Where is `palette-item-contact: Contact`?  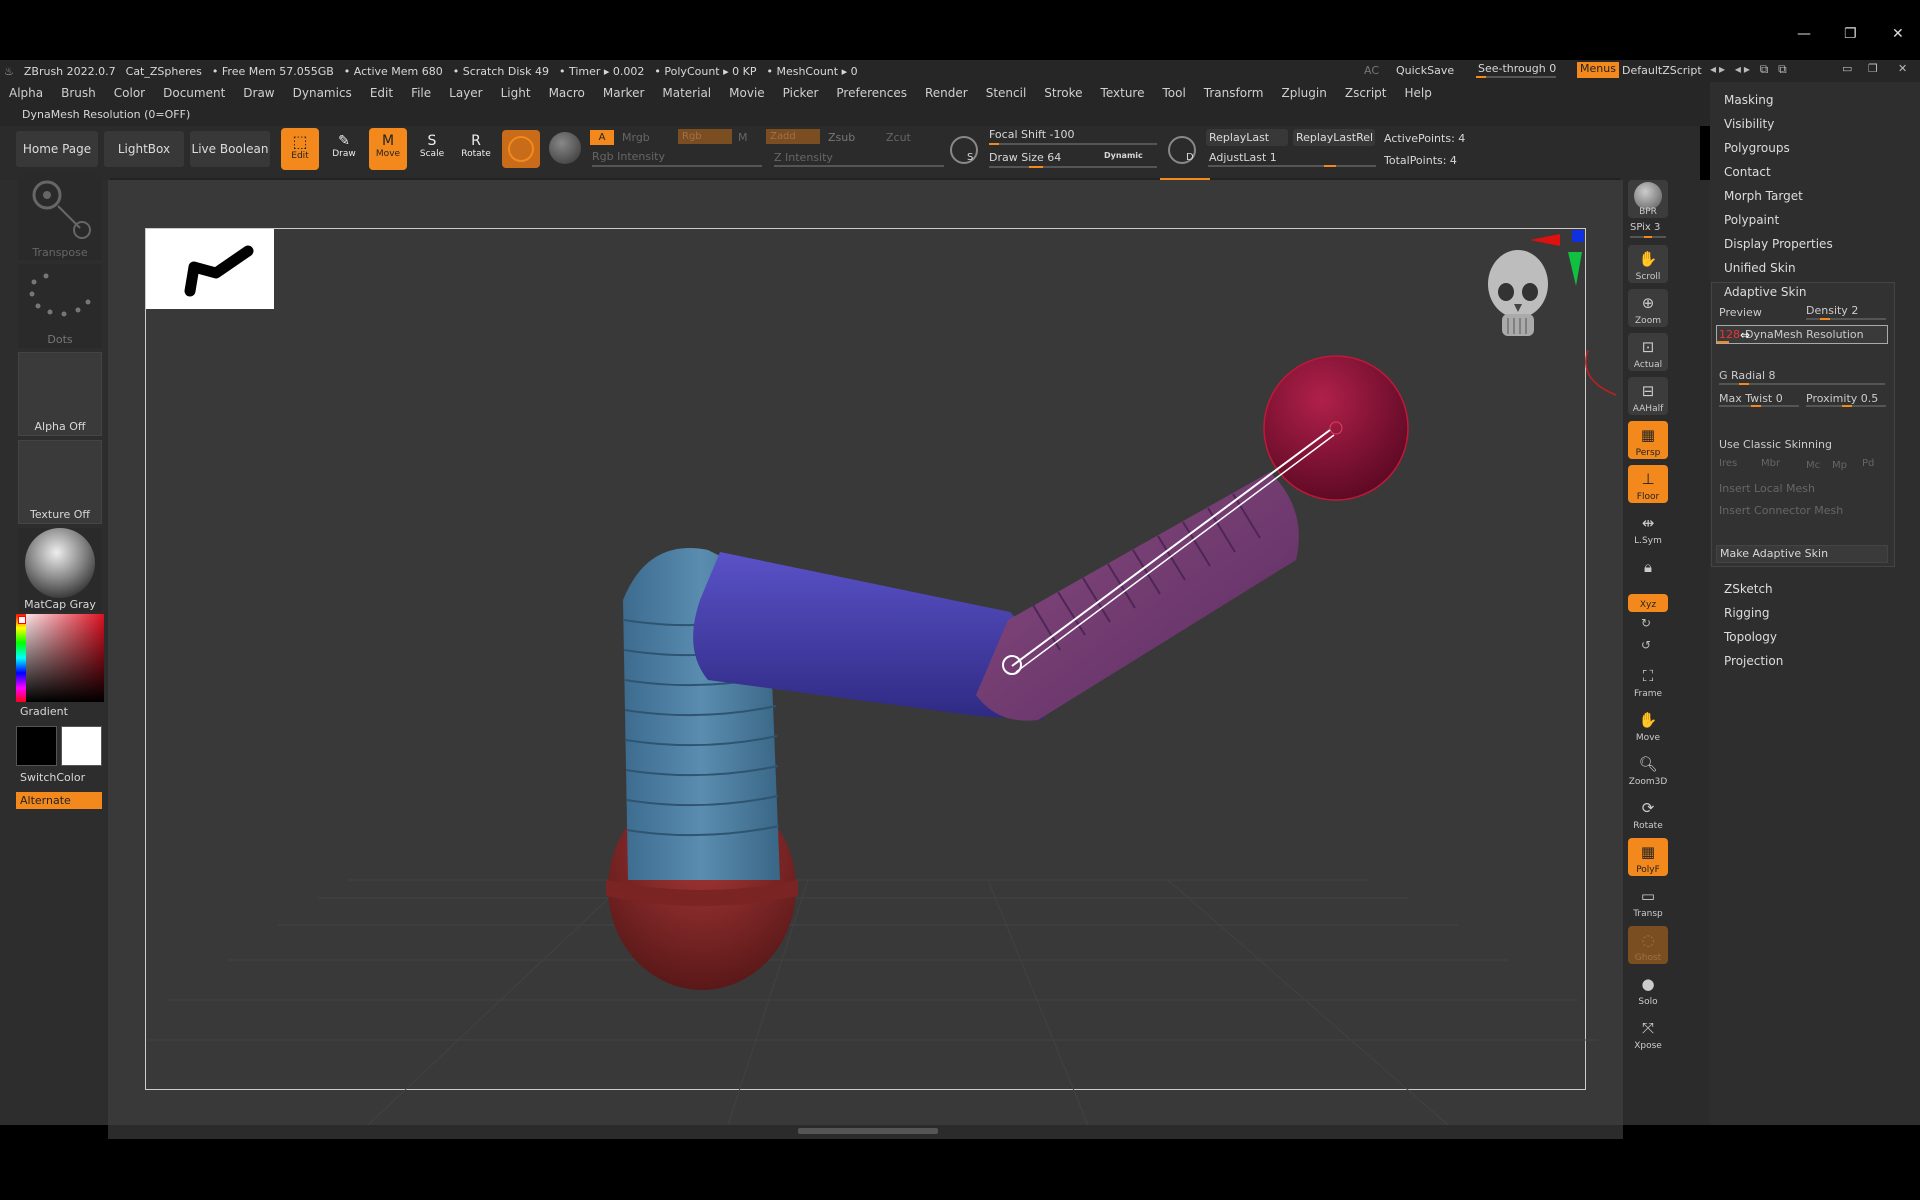
palette-item-contact: Contact is located at coordinates (1747, 172).